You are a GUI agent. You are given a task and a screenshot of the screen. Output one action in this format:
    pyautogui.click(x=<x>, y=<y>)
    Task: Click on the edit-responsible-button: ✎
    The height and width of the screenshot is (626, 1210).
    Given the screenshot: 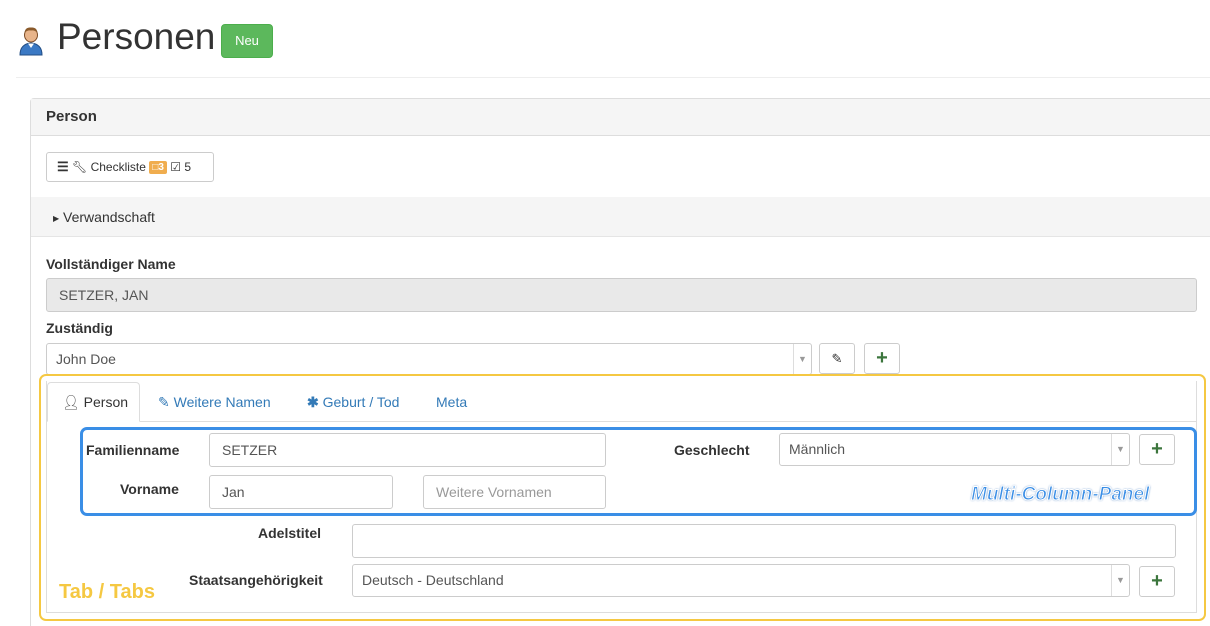 What is the action you would take?
    pyautogui.click(x=837, y=358)
    